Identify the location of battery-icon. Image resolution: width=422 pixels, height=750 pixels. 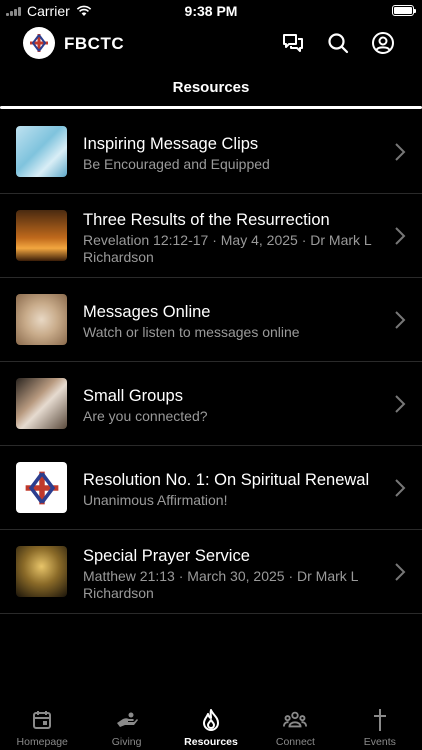
(404, 10).